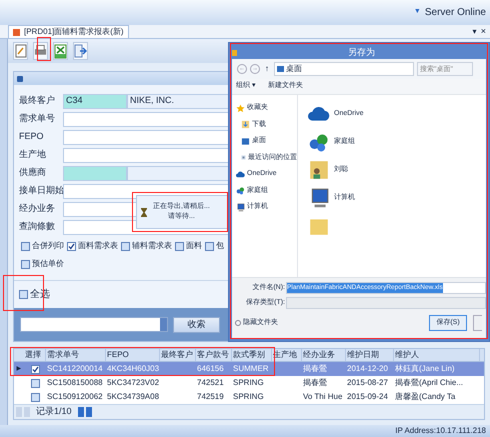  What do you see at coordinates (440, 431) in the screenshot?
I see `ip-address: IP Address:10.17.111.218` at bounding box center [440, 431].